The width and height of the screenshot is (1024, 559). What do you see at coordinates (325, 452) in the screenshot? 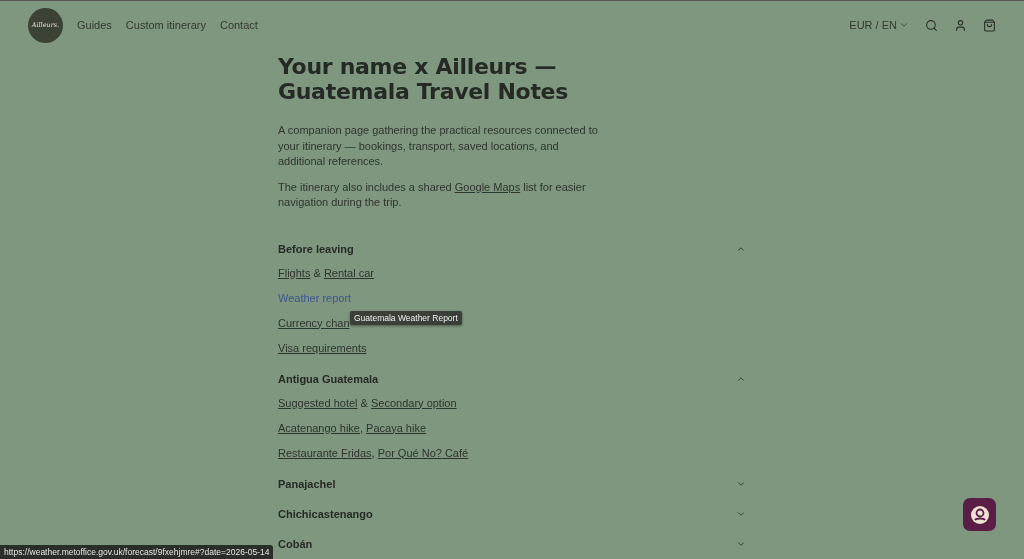
I see `resource-link: Restaurante Fridas` at bounding box center [325, 452].